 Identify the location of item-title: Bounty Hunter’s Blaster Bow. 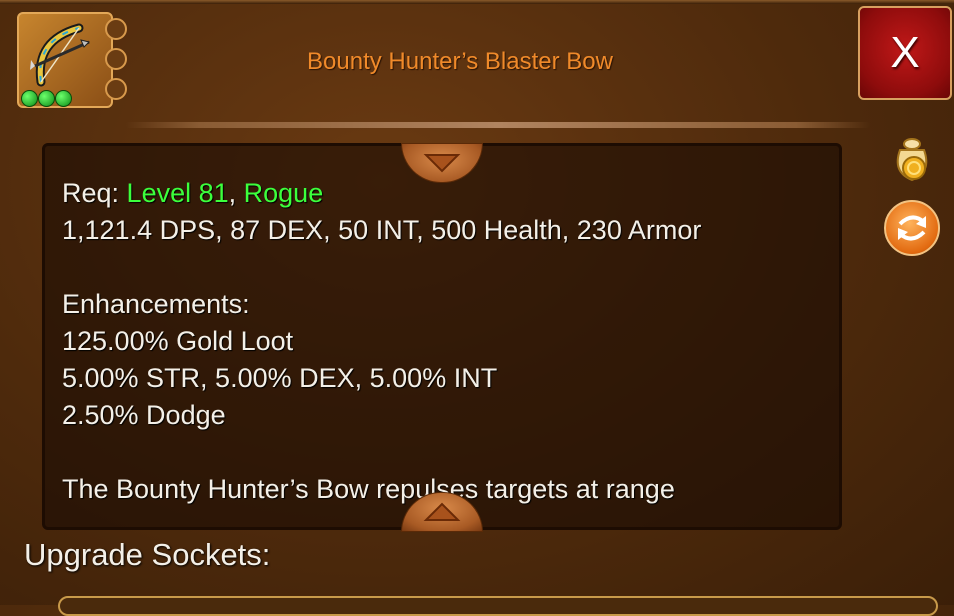
(460, 61).